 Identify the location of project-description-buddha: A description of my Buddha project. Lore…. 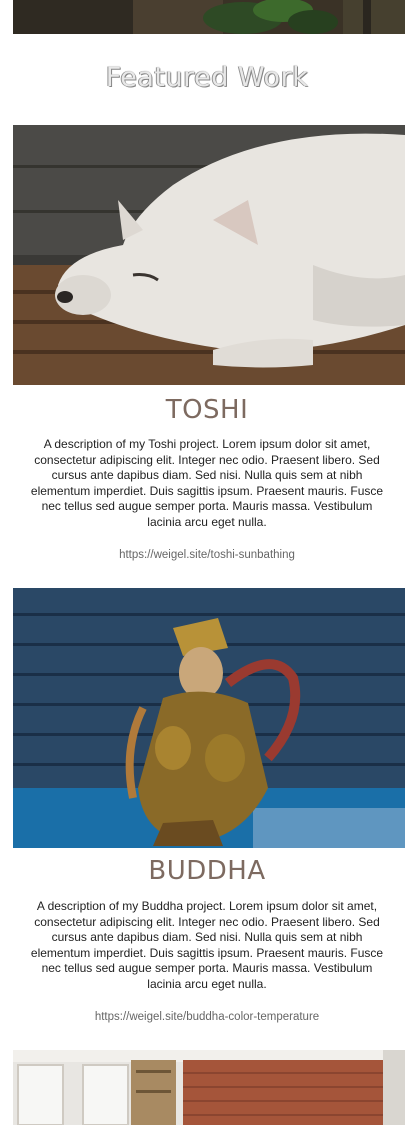
(207, 945).